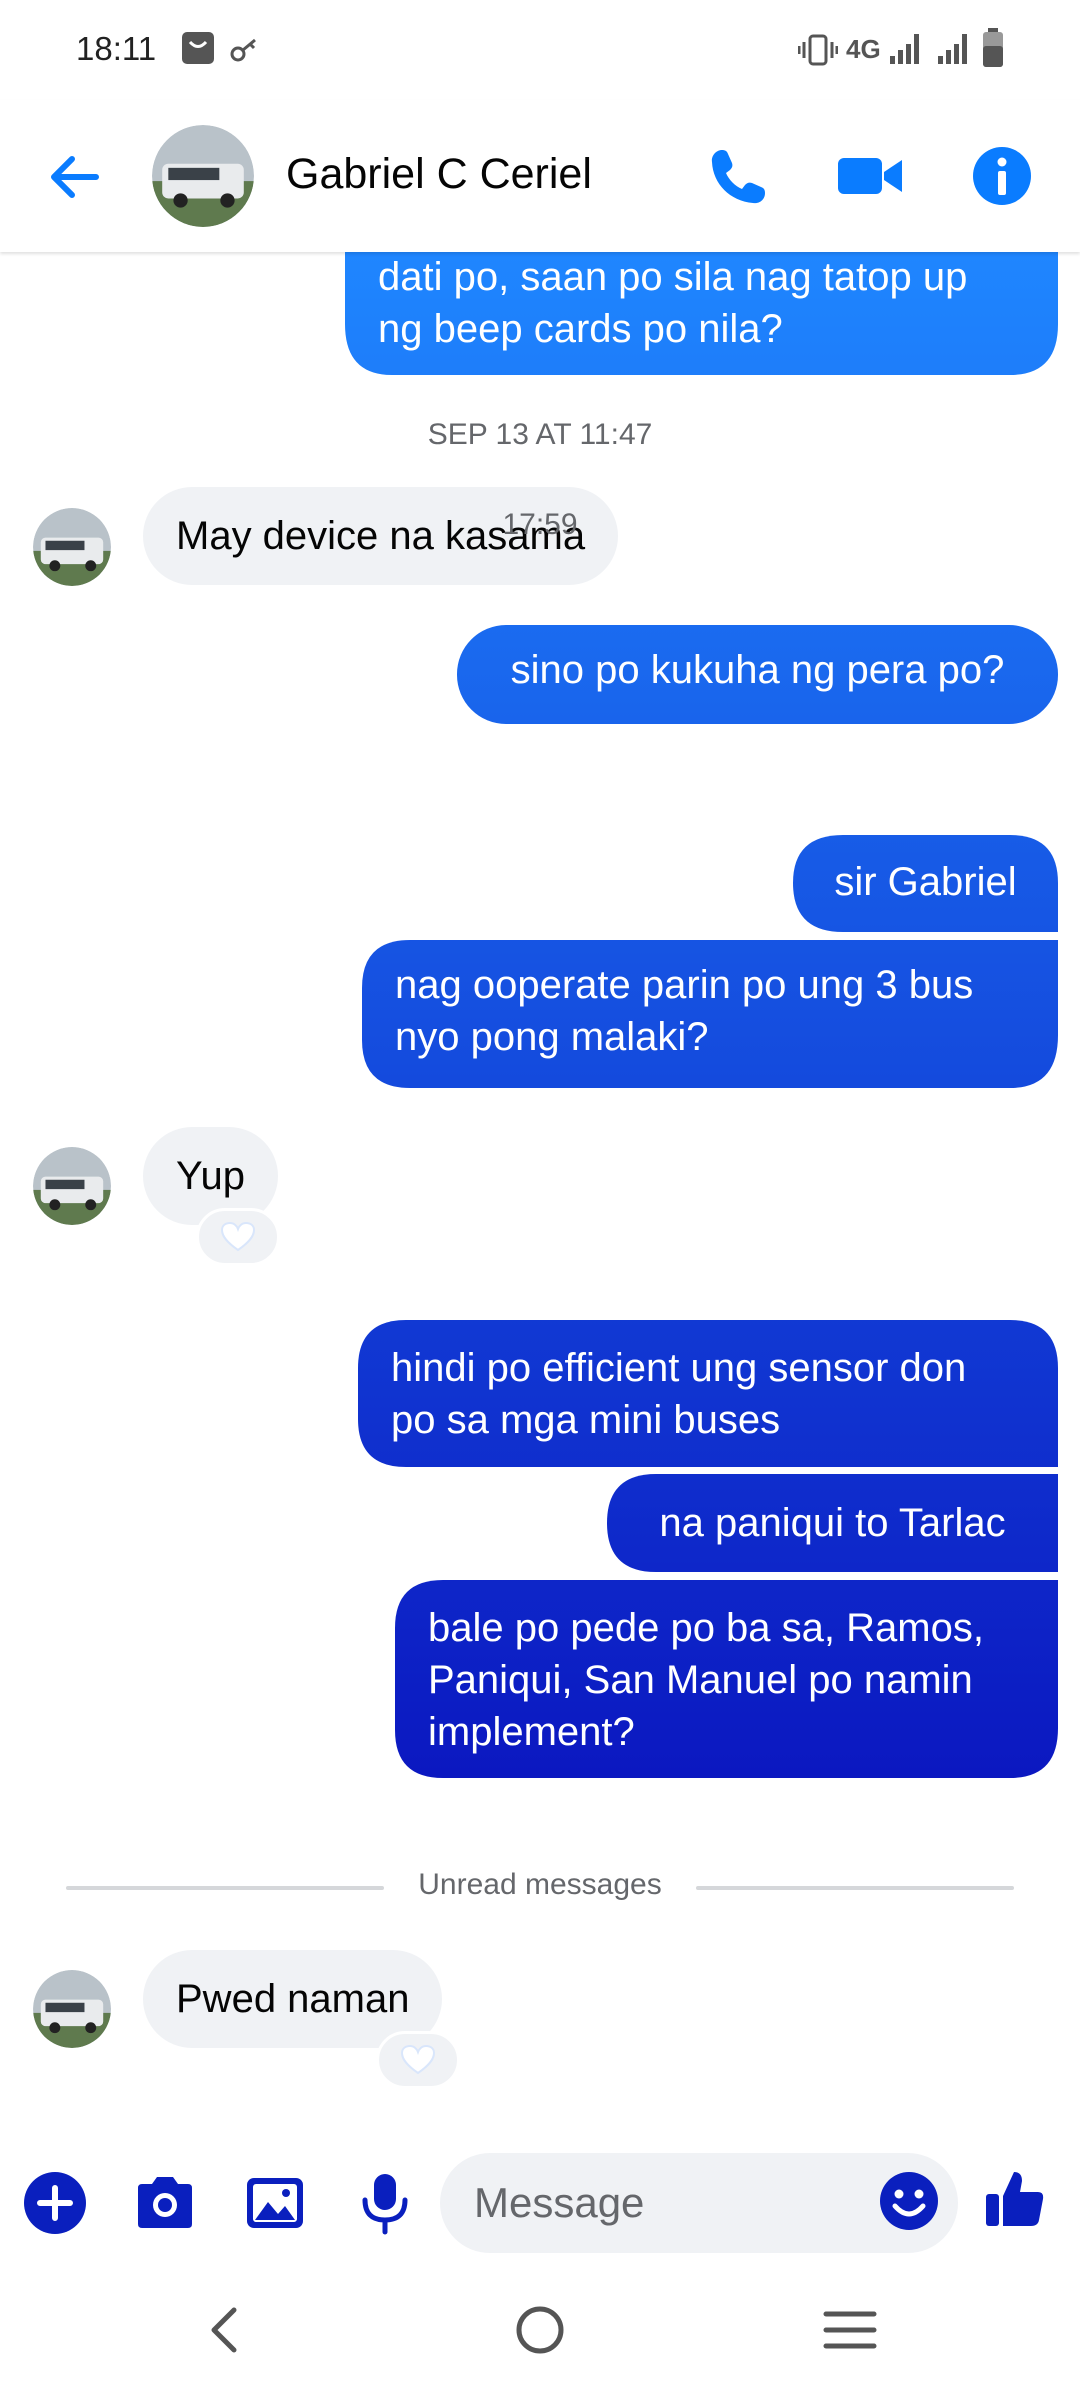 The height and width of the screenshot is (2388, 1080). Describe the element at coordinates (540, 50) in the screenshot. I see `status-bar: 18:11 4G` at that location.